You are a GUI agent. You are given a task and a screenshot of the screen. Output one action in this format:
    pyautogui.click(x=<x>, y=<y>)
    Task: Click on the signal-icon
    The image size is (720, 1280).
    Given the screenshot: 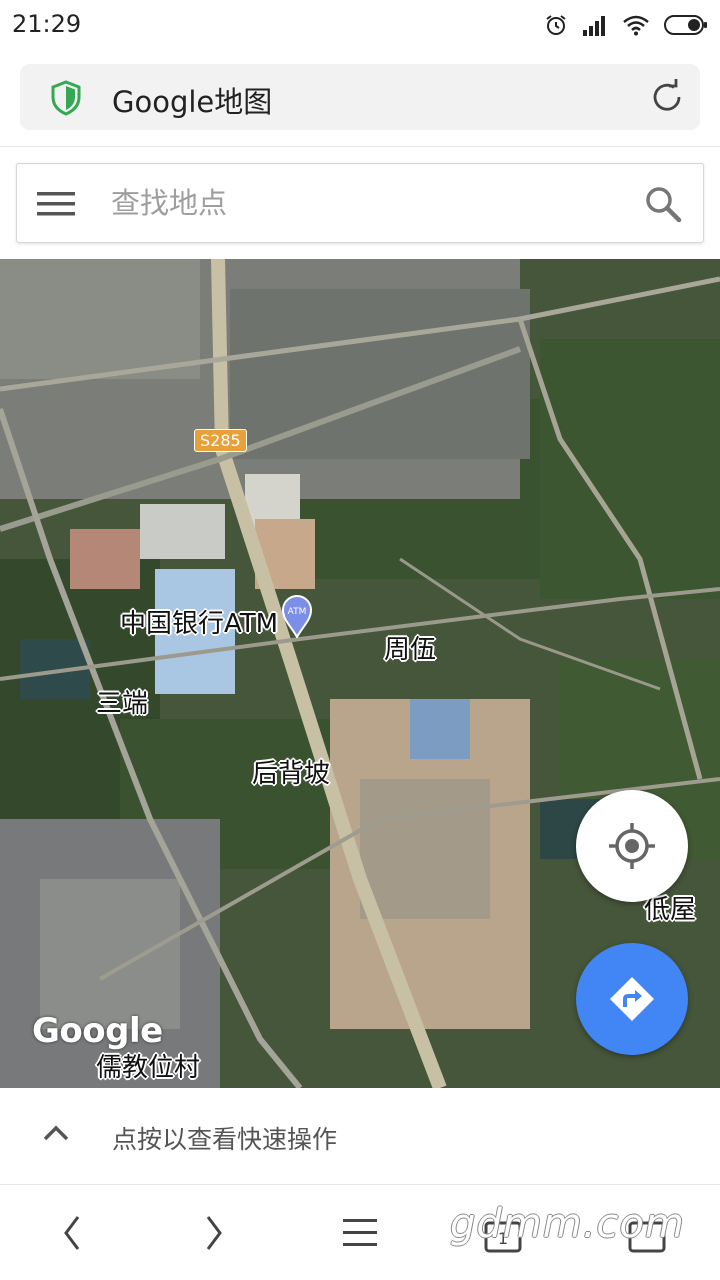 What is the action you would take?
    pyautogui.click(x=594, y=26)
    